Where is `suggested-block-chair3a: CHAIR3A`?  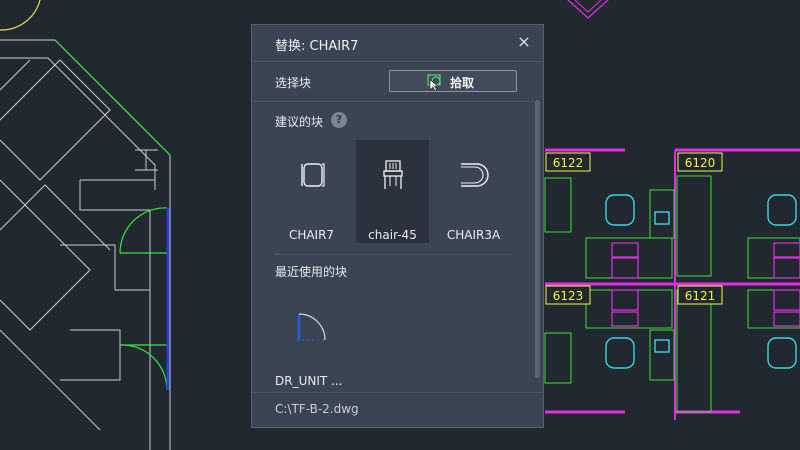 suggested-block-chair3a: CHAIR3A is located at coordinates (473, 191).